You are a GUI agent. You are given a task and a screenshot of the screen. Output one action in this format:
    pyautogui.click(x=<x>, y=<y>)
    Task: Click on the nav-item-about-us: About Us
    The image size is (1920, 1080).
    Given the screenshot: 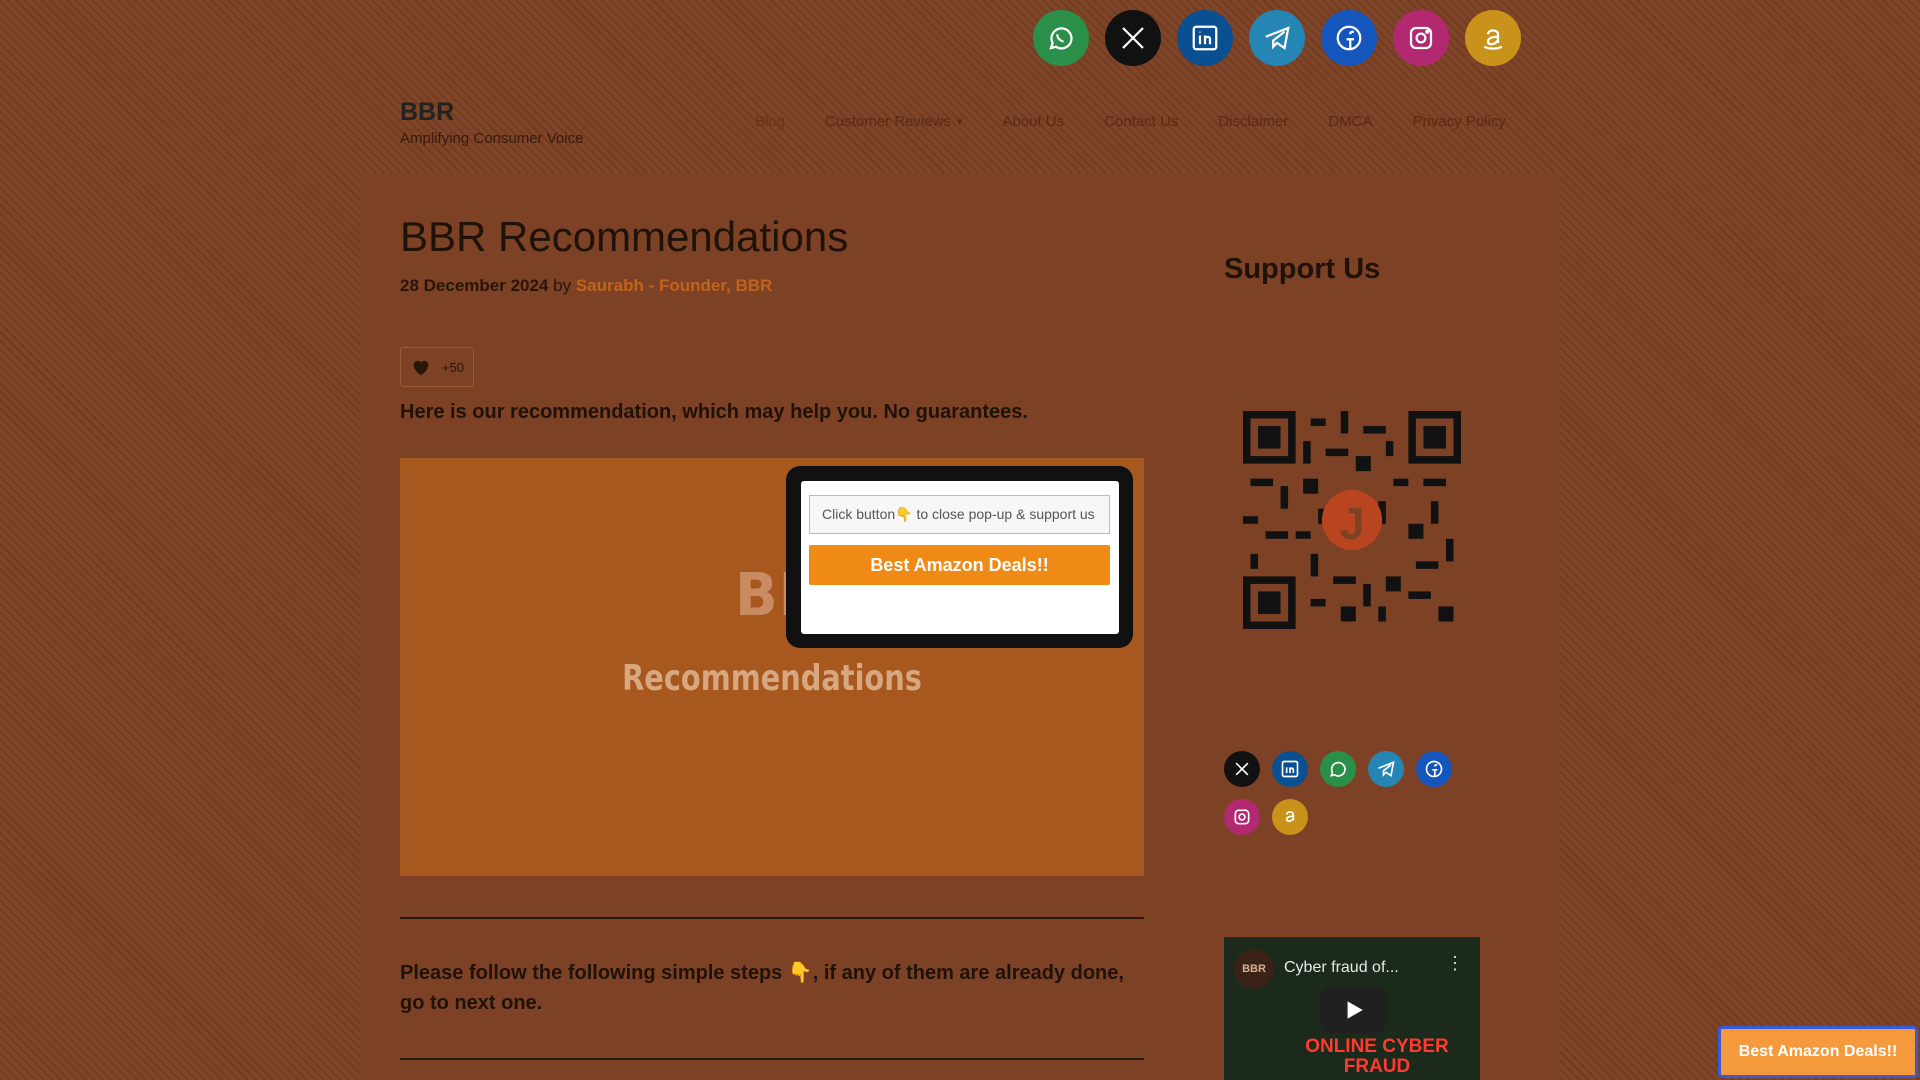 What is the action you would take?
    pyautogui.click(x=1033, y=121)
    